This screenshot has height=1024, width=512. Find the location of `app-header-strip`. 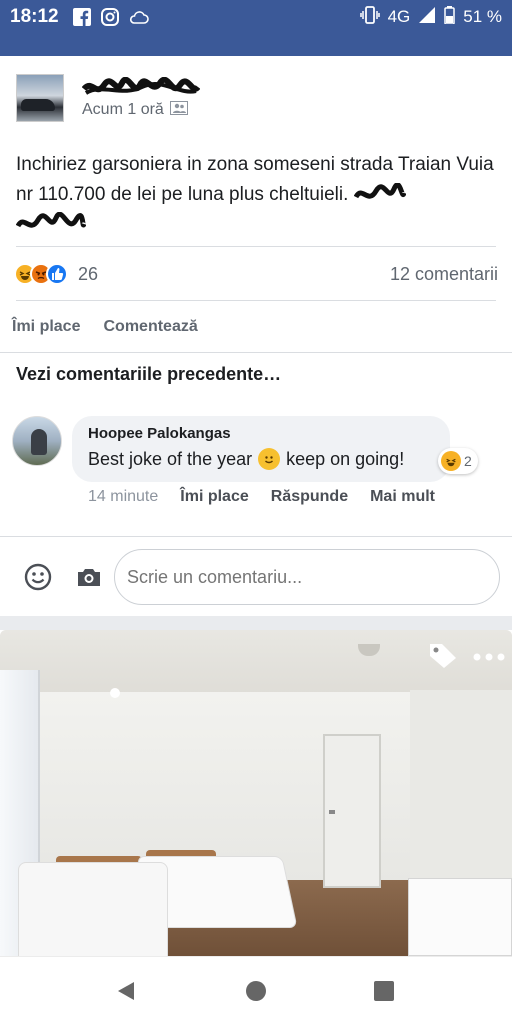

app-header-strip is located at coordinates (256, 45).